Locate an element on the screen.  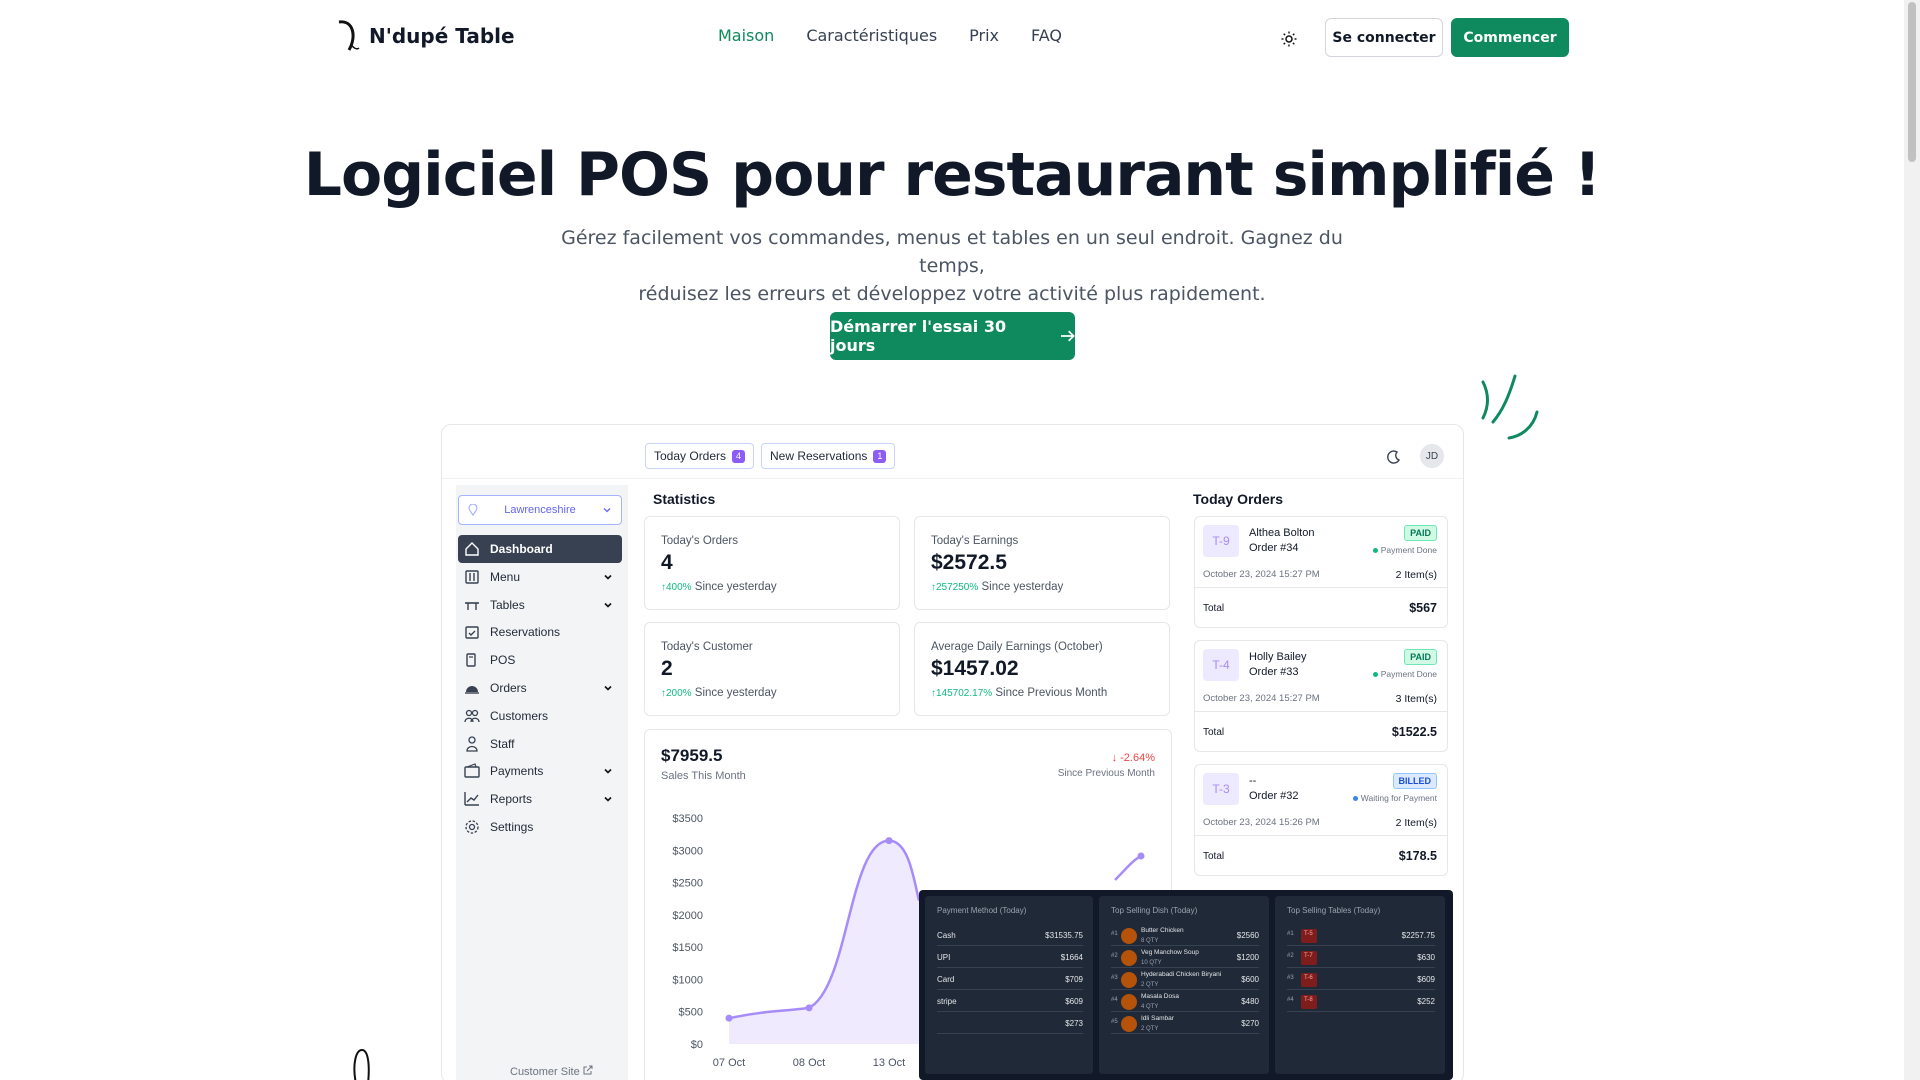
stat-label: Today's Earnings is located at coordinates (975, 541).